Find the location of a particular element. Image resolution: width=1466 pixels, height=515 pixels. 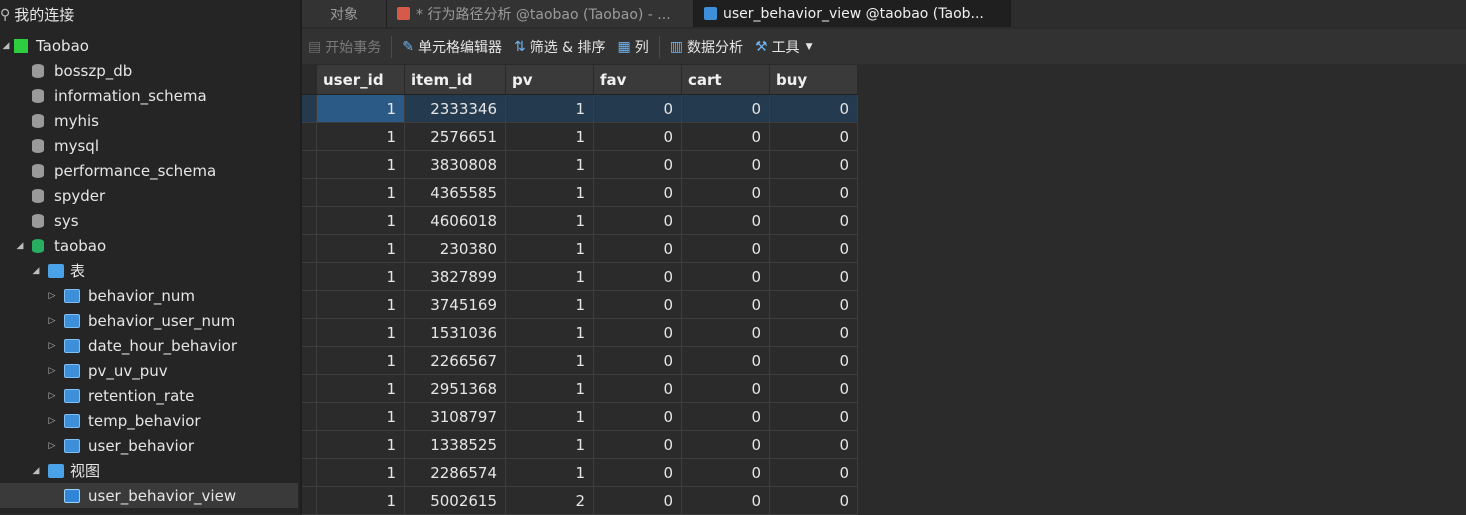

table-cell-item-id: 2576651 is located at coordinates (455, 136).